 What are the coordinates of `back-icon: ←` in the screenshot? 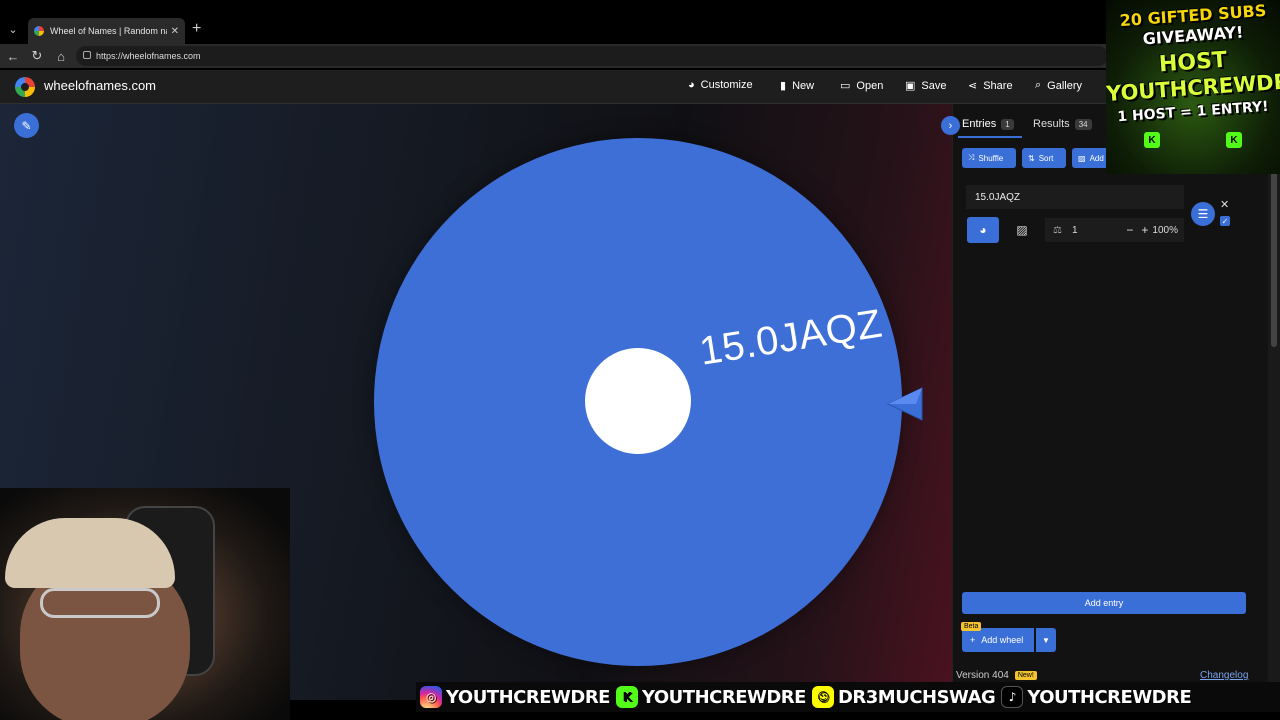 It's located at (13, 56).